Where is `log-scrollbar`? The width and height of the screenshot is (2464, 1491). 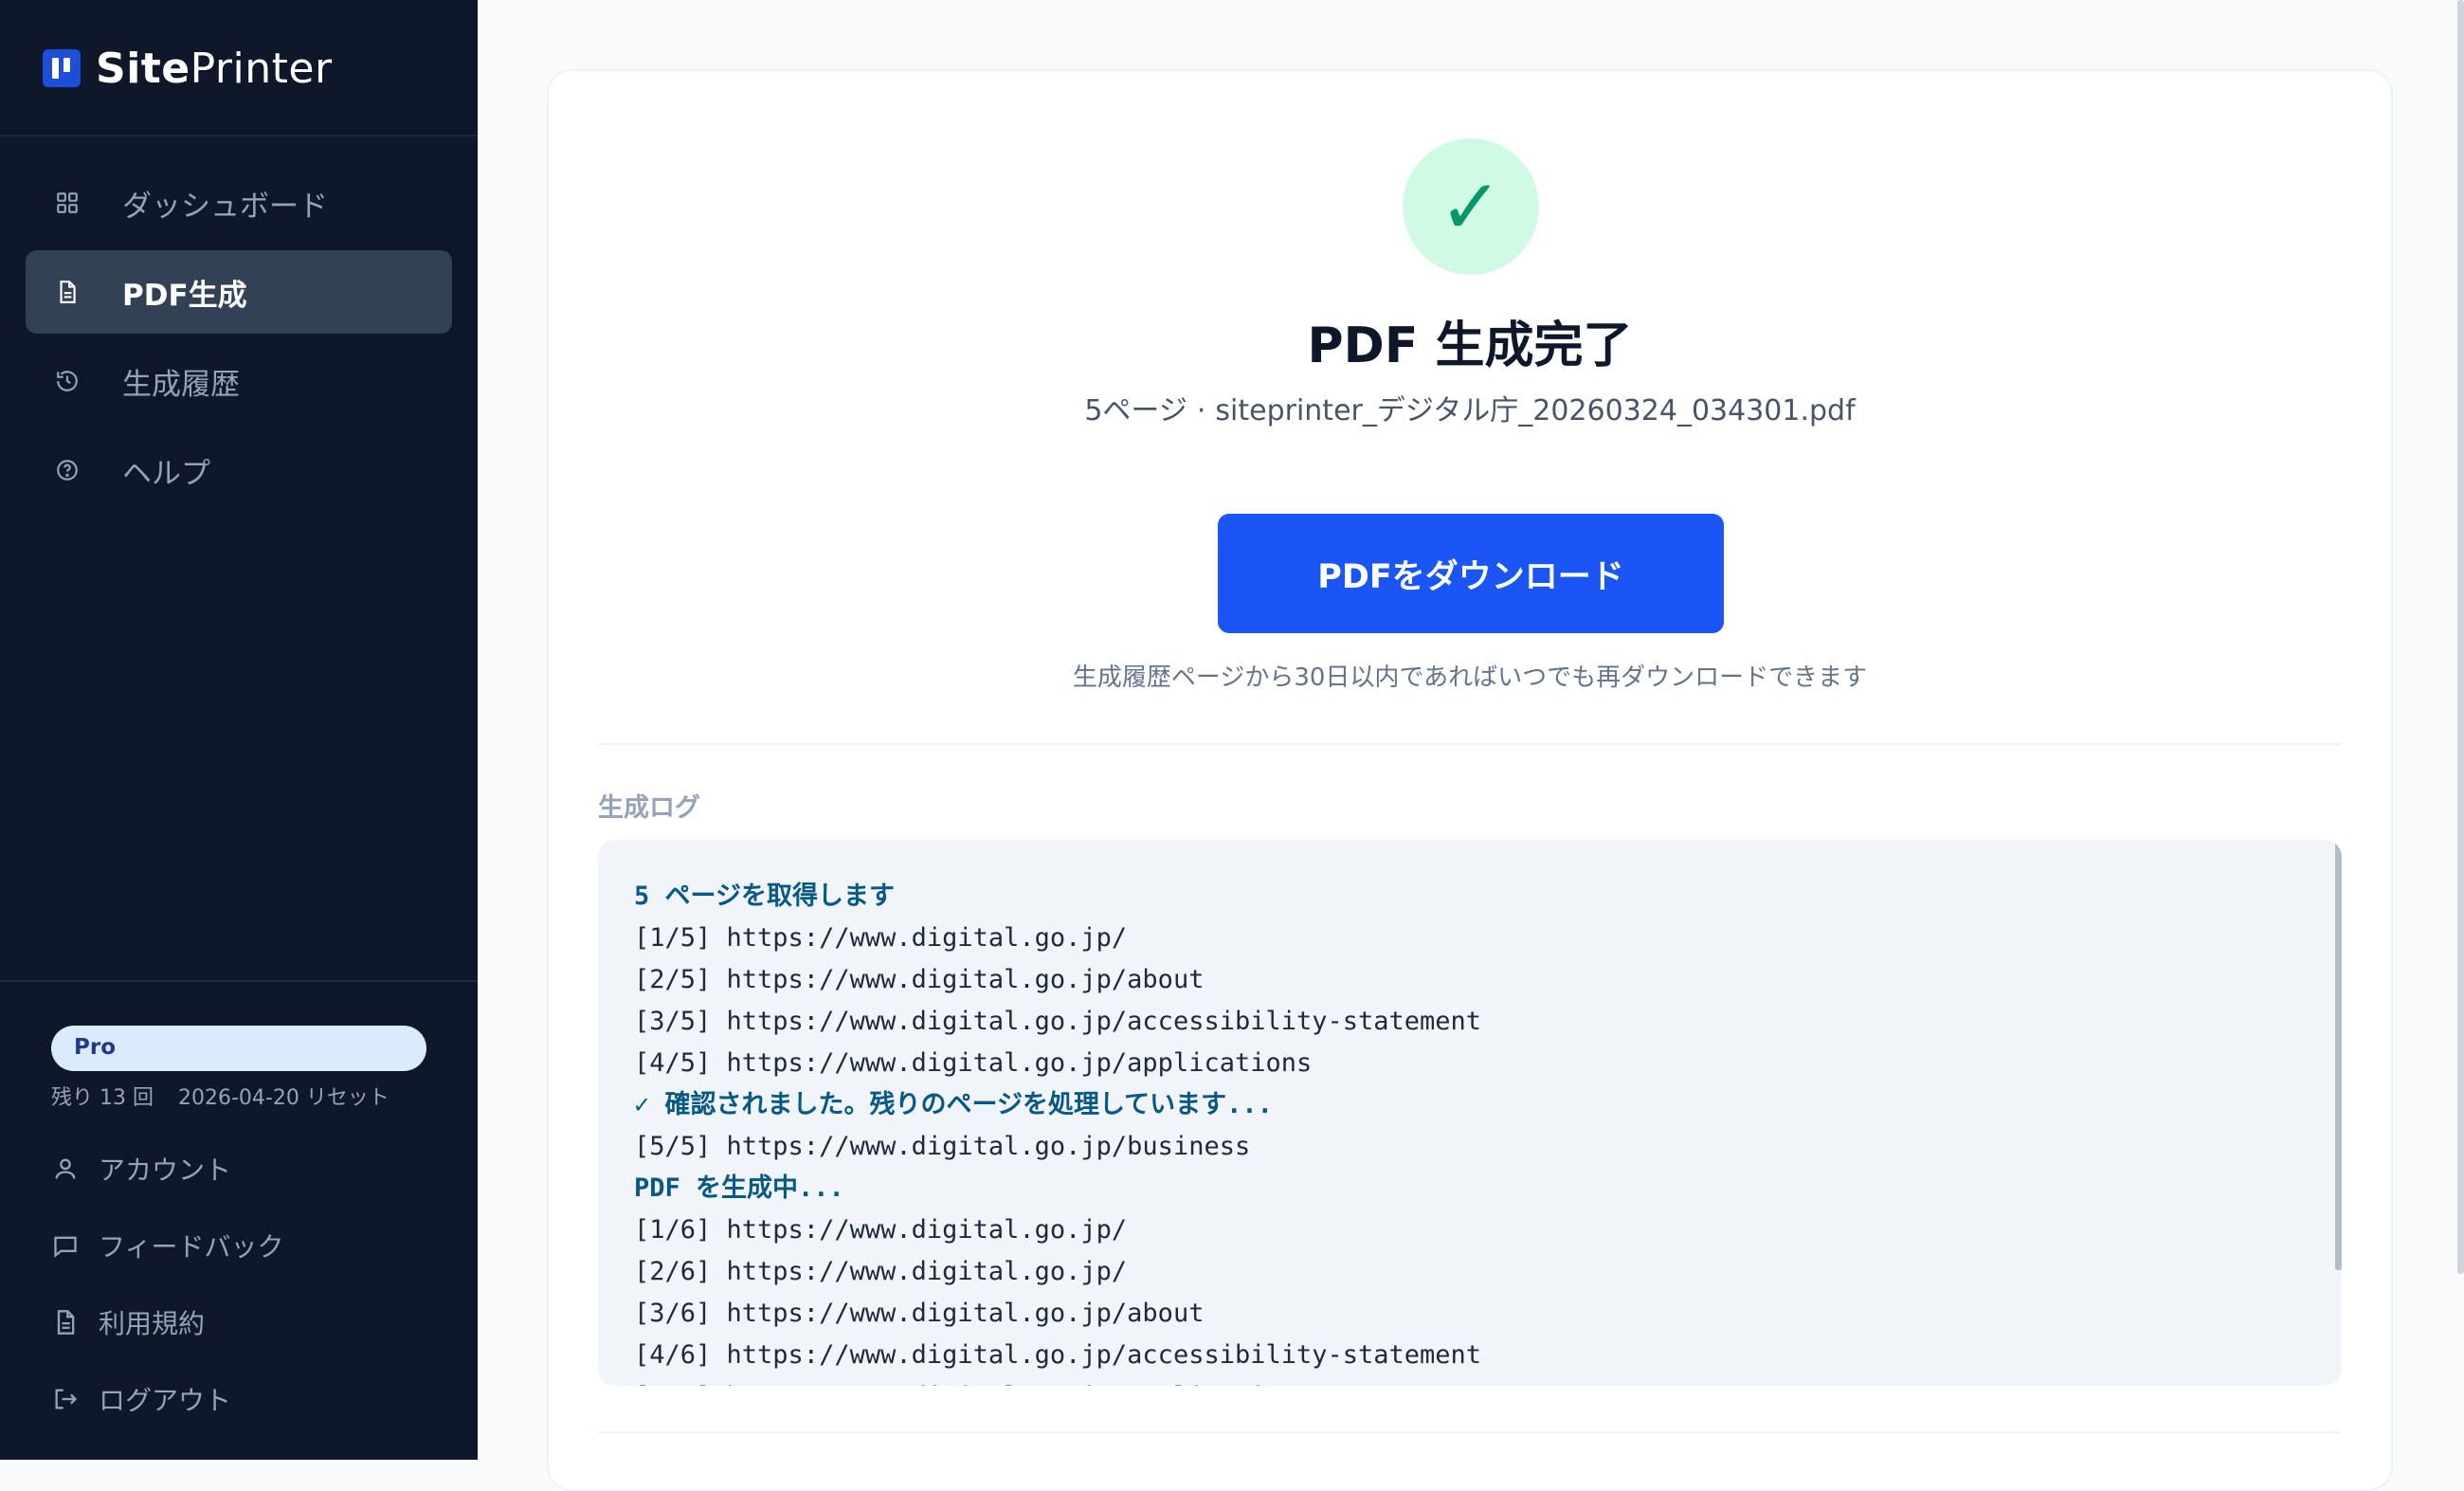 log-scrollbar is located at coordinates (2339, 1055).